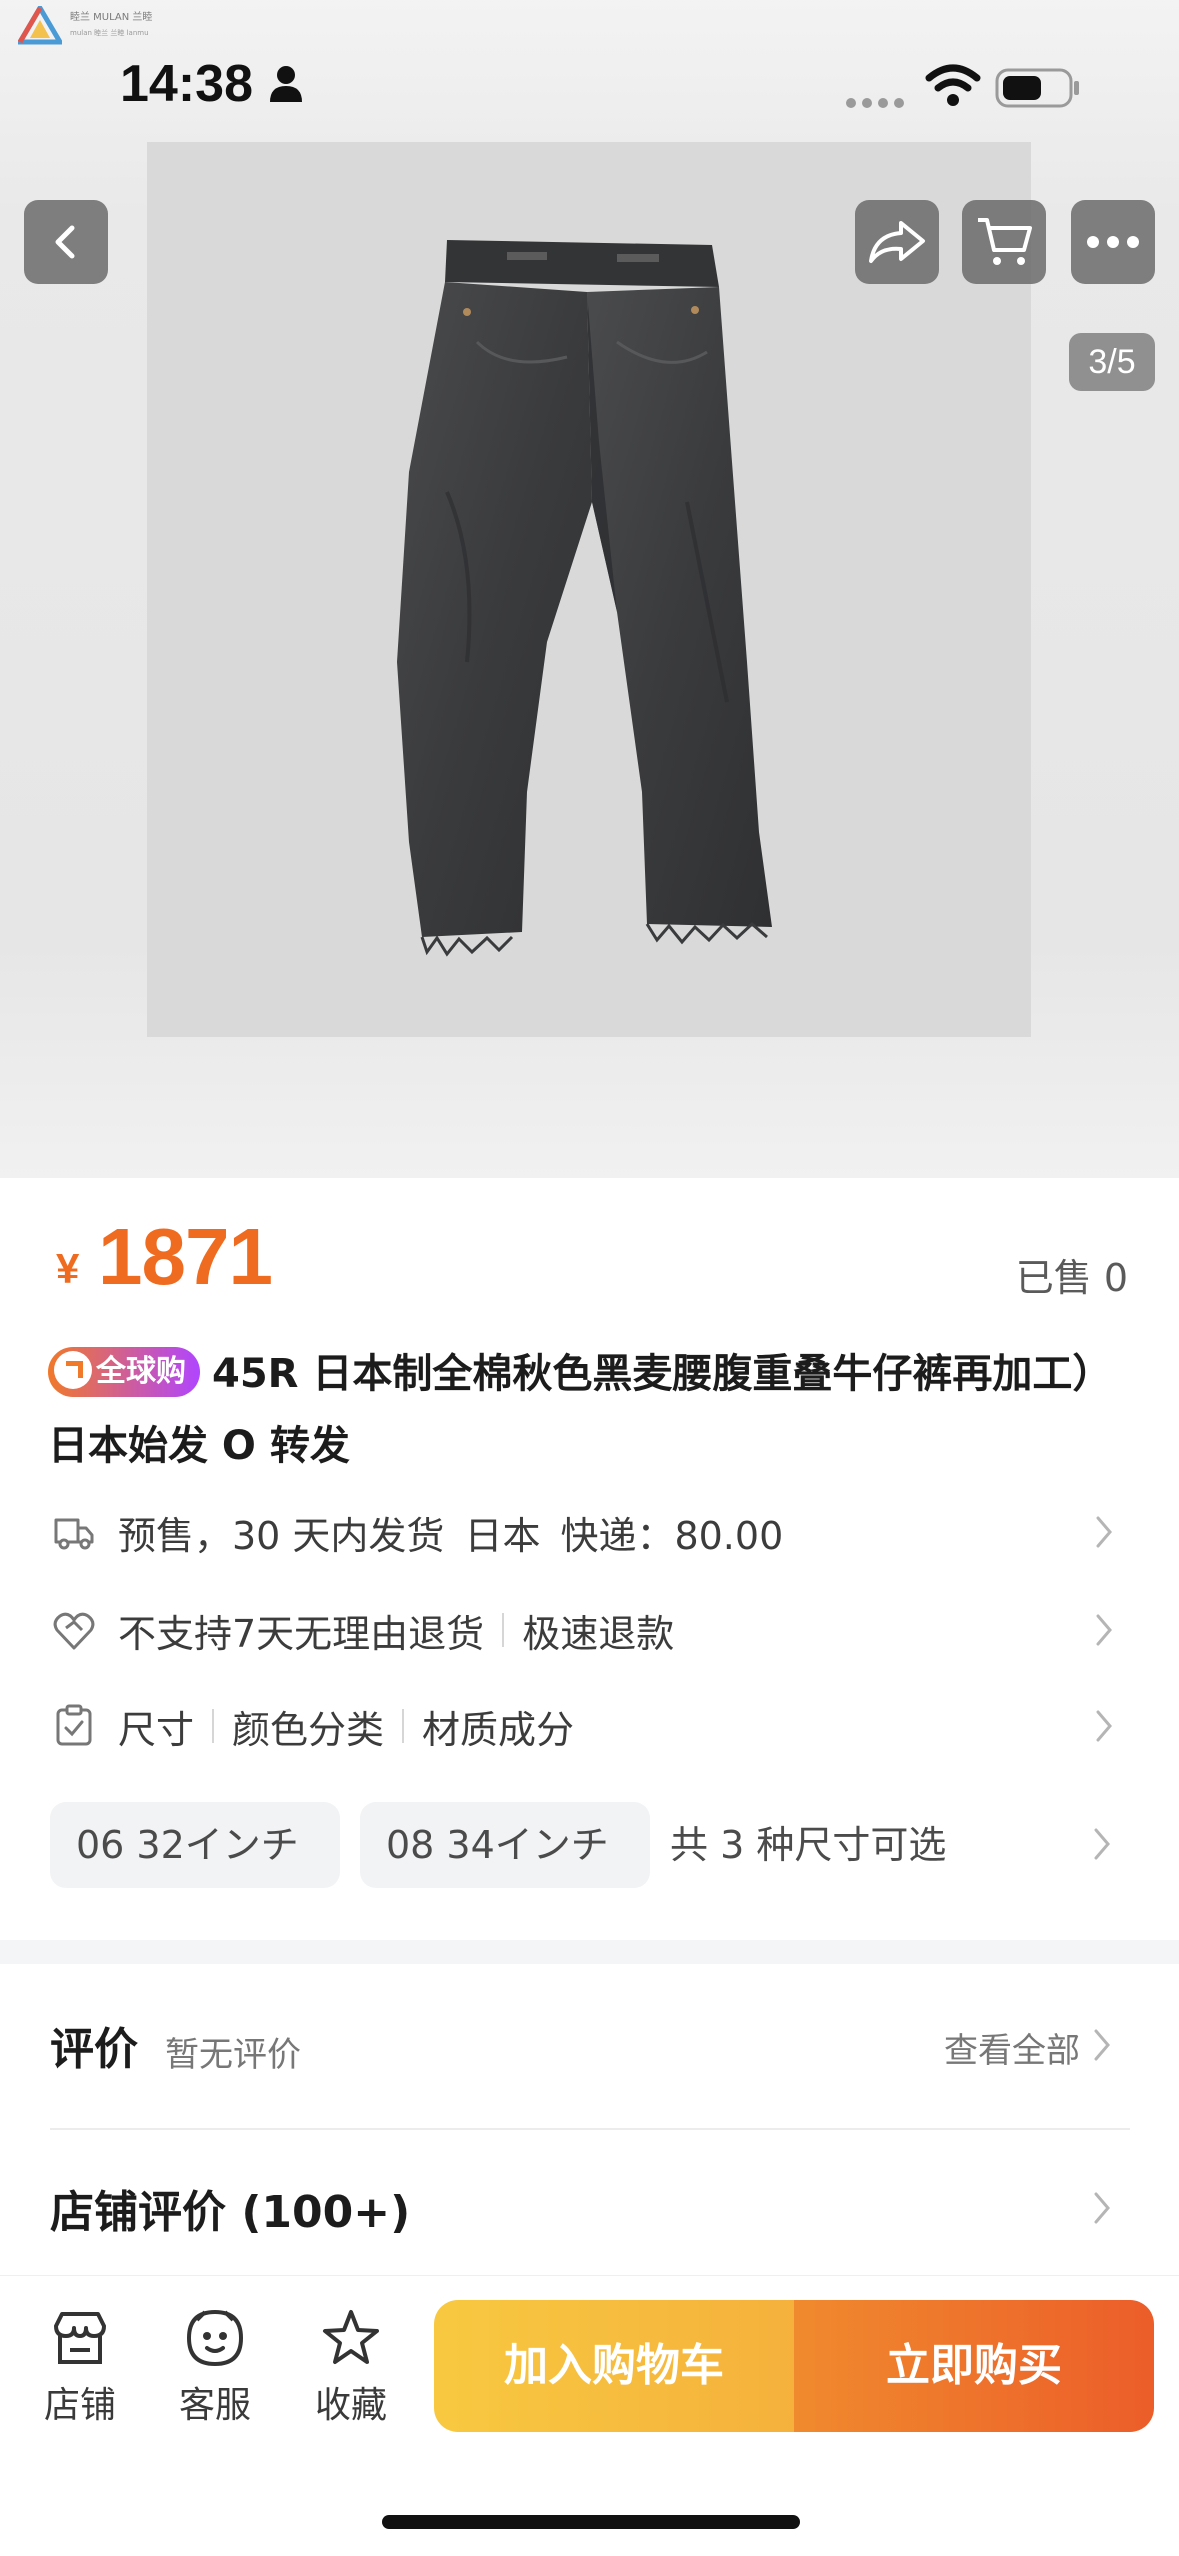 Image resolution: width=1179 pixels, height=2556 pixels. What do you see at coordinates (974, 2366) in the screenshot?
I see `buy-now-button: 立即购买` at bounding box center [974, 2366].